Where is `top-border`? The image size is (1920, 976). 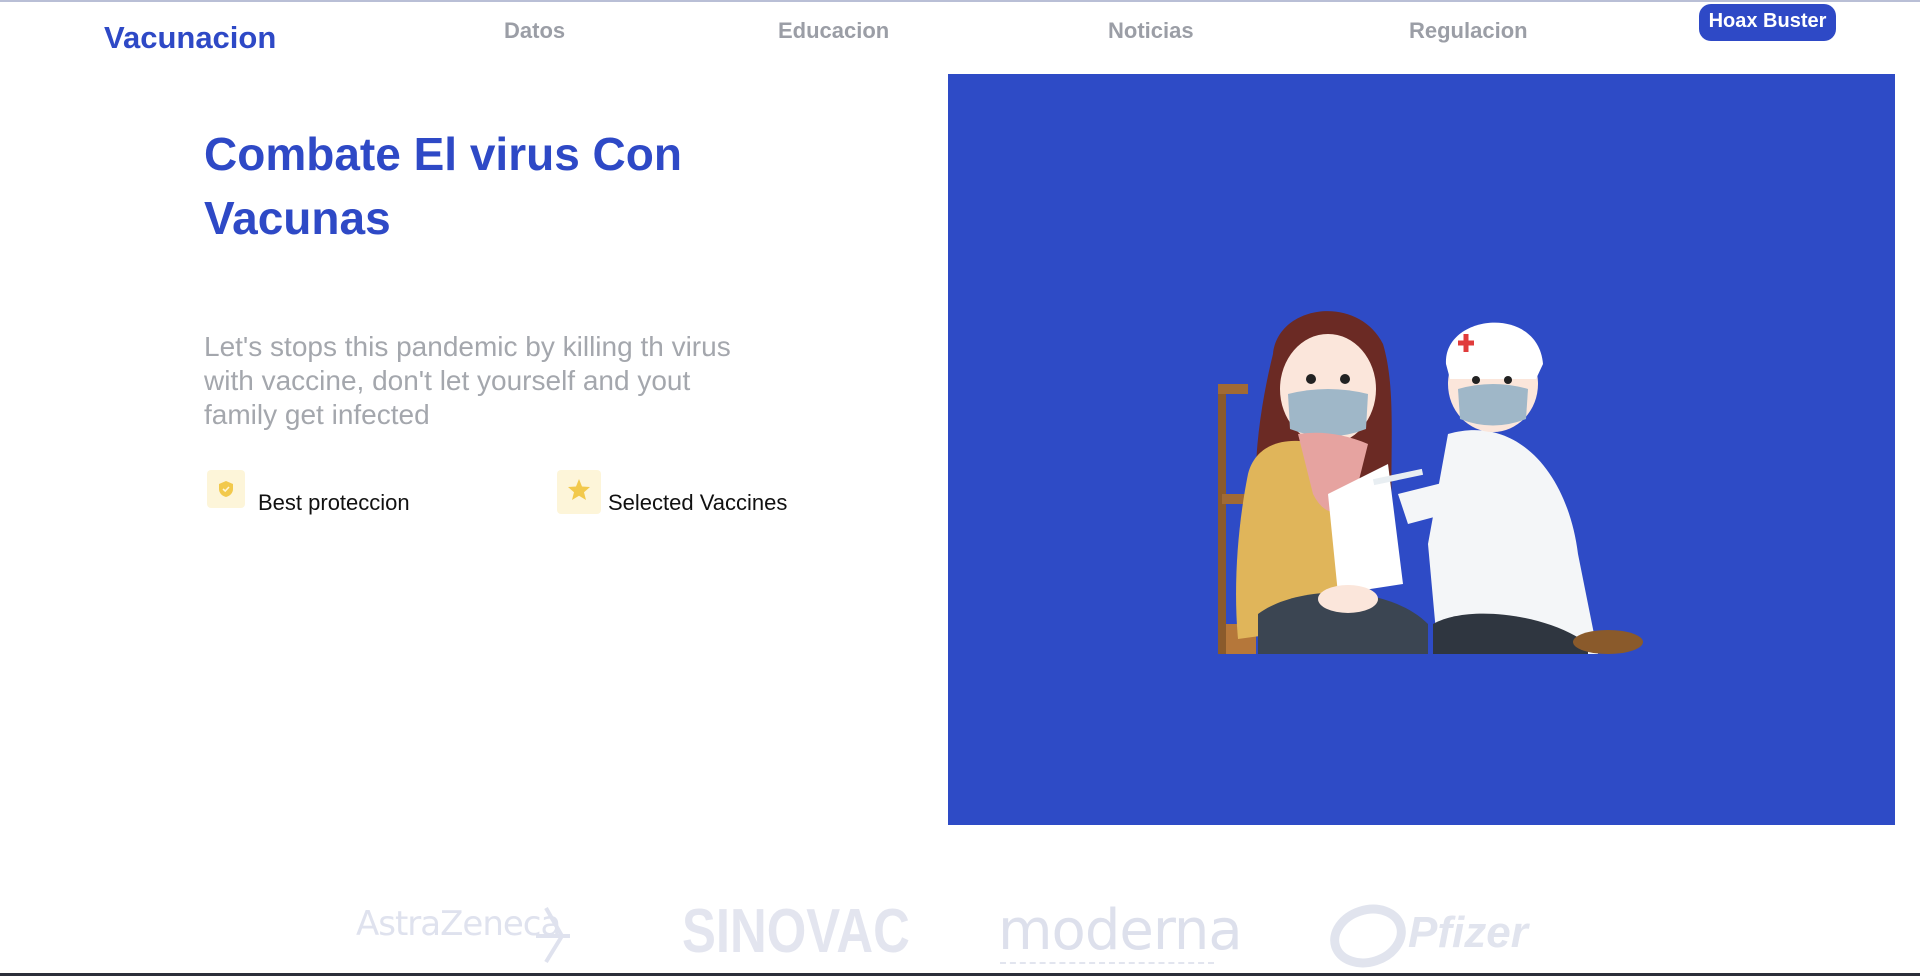
top-border is located at coordinates (960, 1).